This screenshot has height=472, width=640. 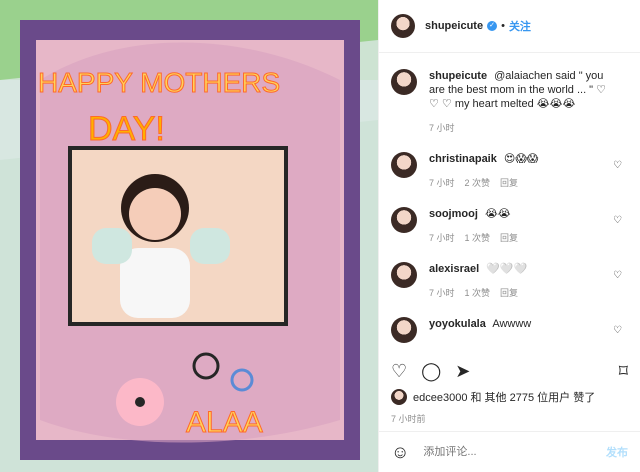 I want to click on likes-summary: edcee3000 和 其他 2775 位用户 赞了, so click(x=493, y=397).